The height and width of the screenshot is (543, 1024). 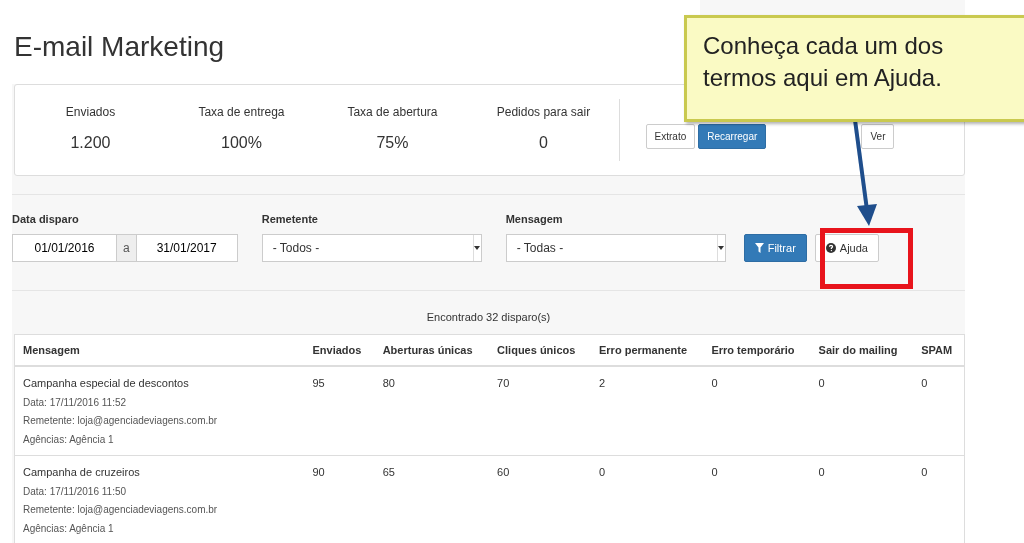 I want to click on table-cell: 2, so click(x=602, y=383).